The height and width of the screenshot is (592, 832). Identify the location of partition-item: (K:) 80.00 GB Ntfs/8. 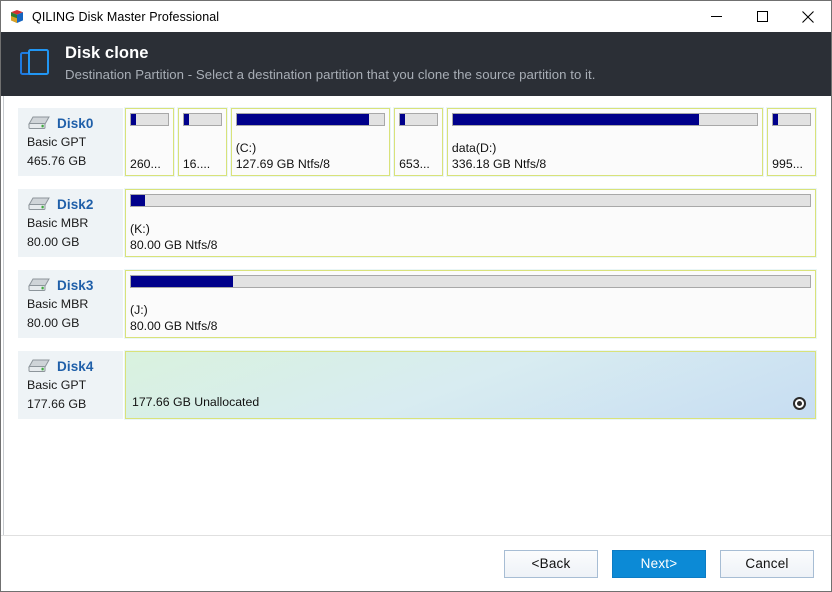
(470, 223).